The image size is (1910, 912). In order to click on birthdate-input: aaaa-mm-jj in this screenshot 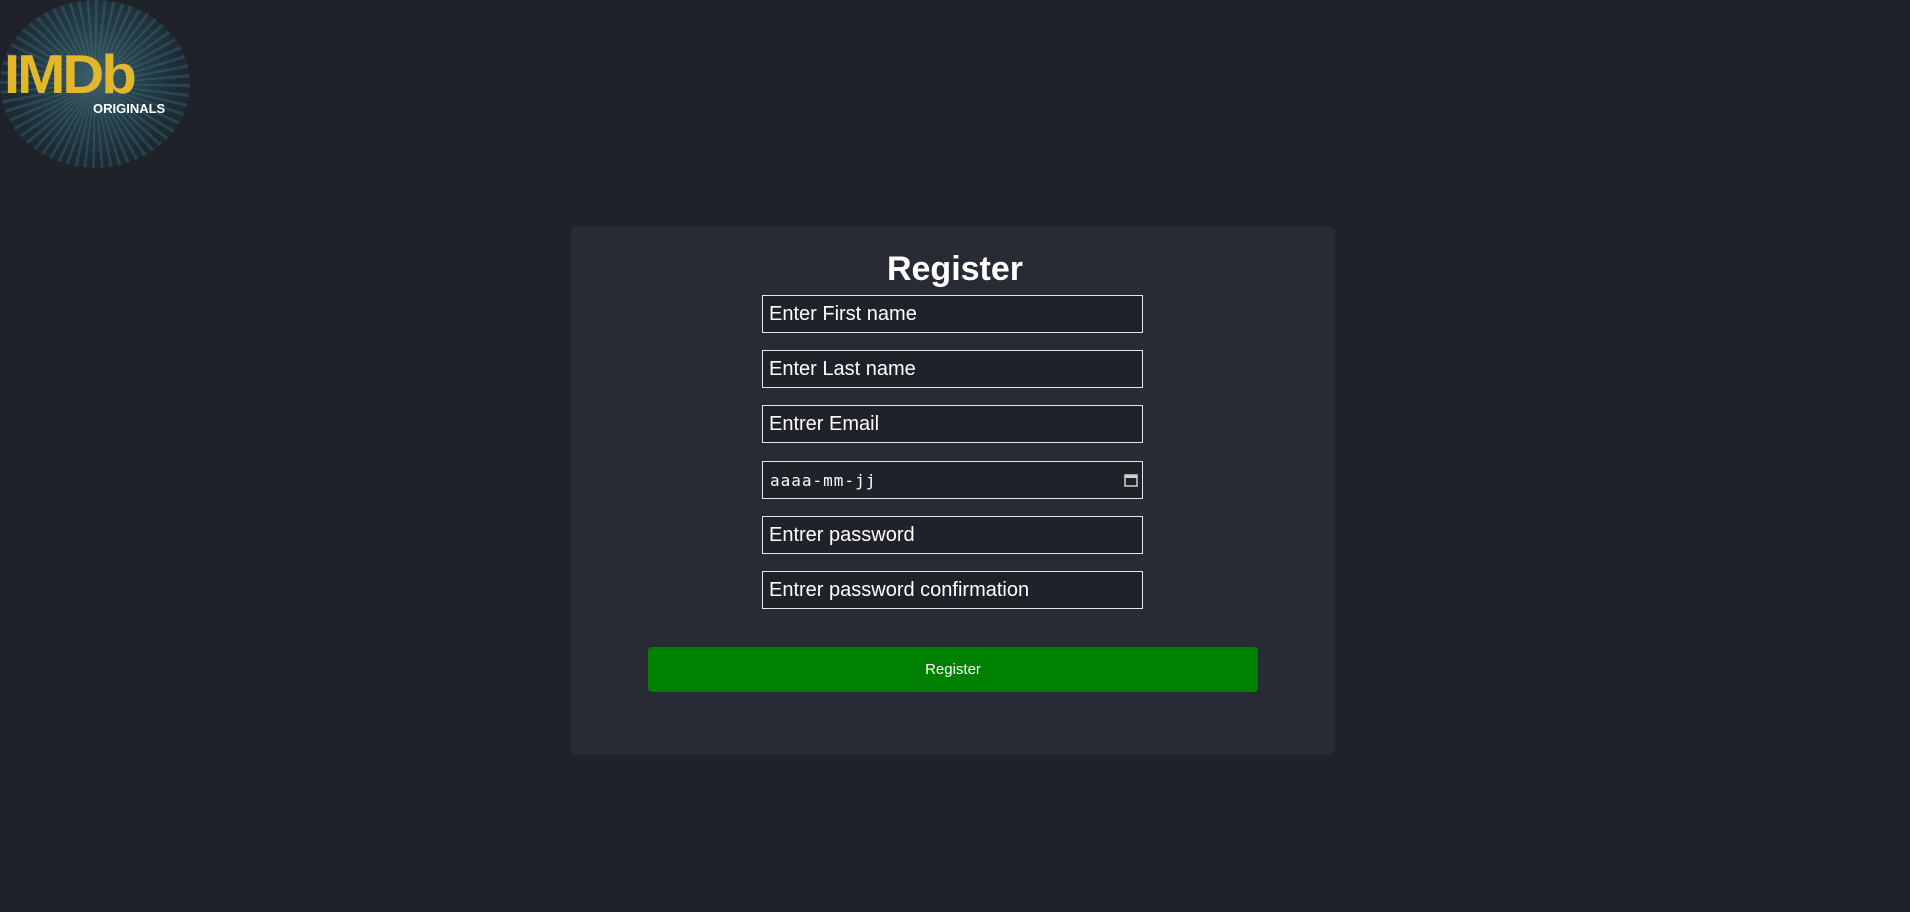, I will do `click(952, 480)`.